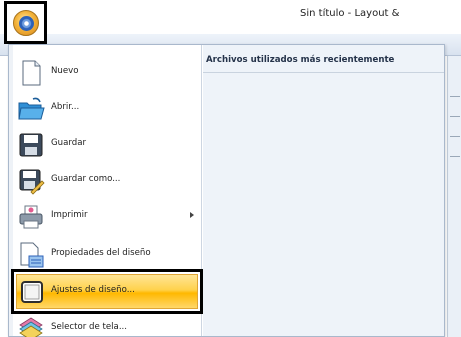 This screenshot has height=337, width=461. Describe the element at coordinates (31, 217) in the screenshot. I see `printer-icon` at that location.